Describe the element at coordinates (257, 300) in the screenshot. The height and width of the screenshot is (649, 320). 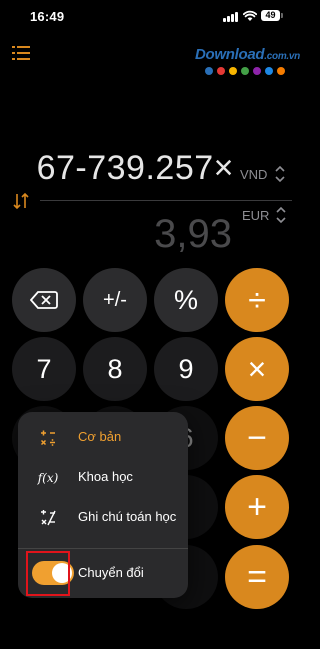
I see `divide-key: ÷` at that location.